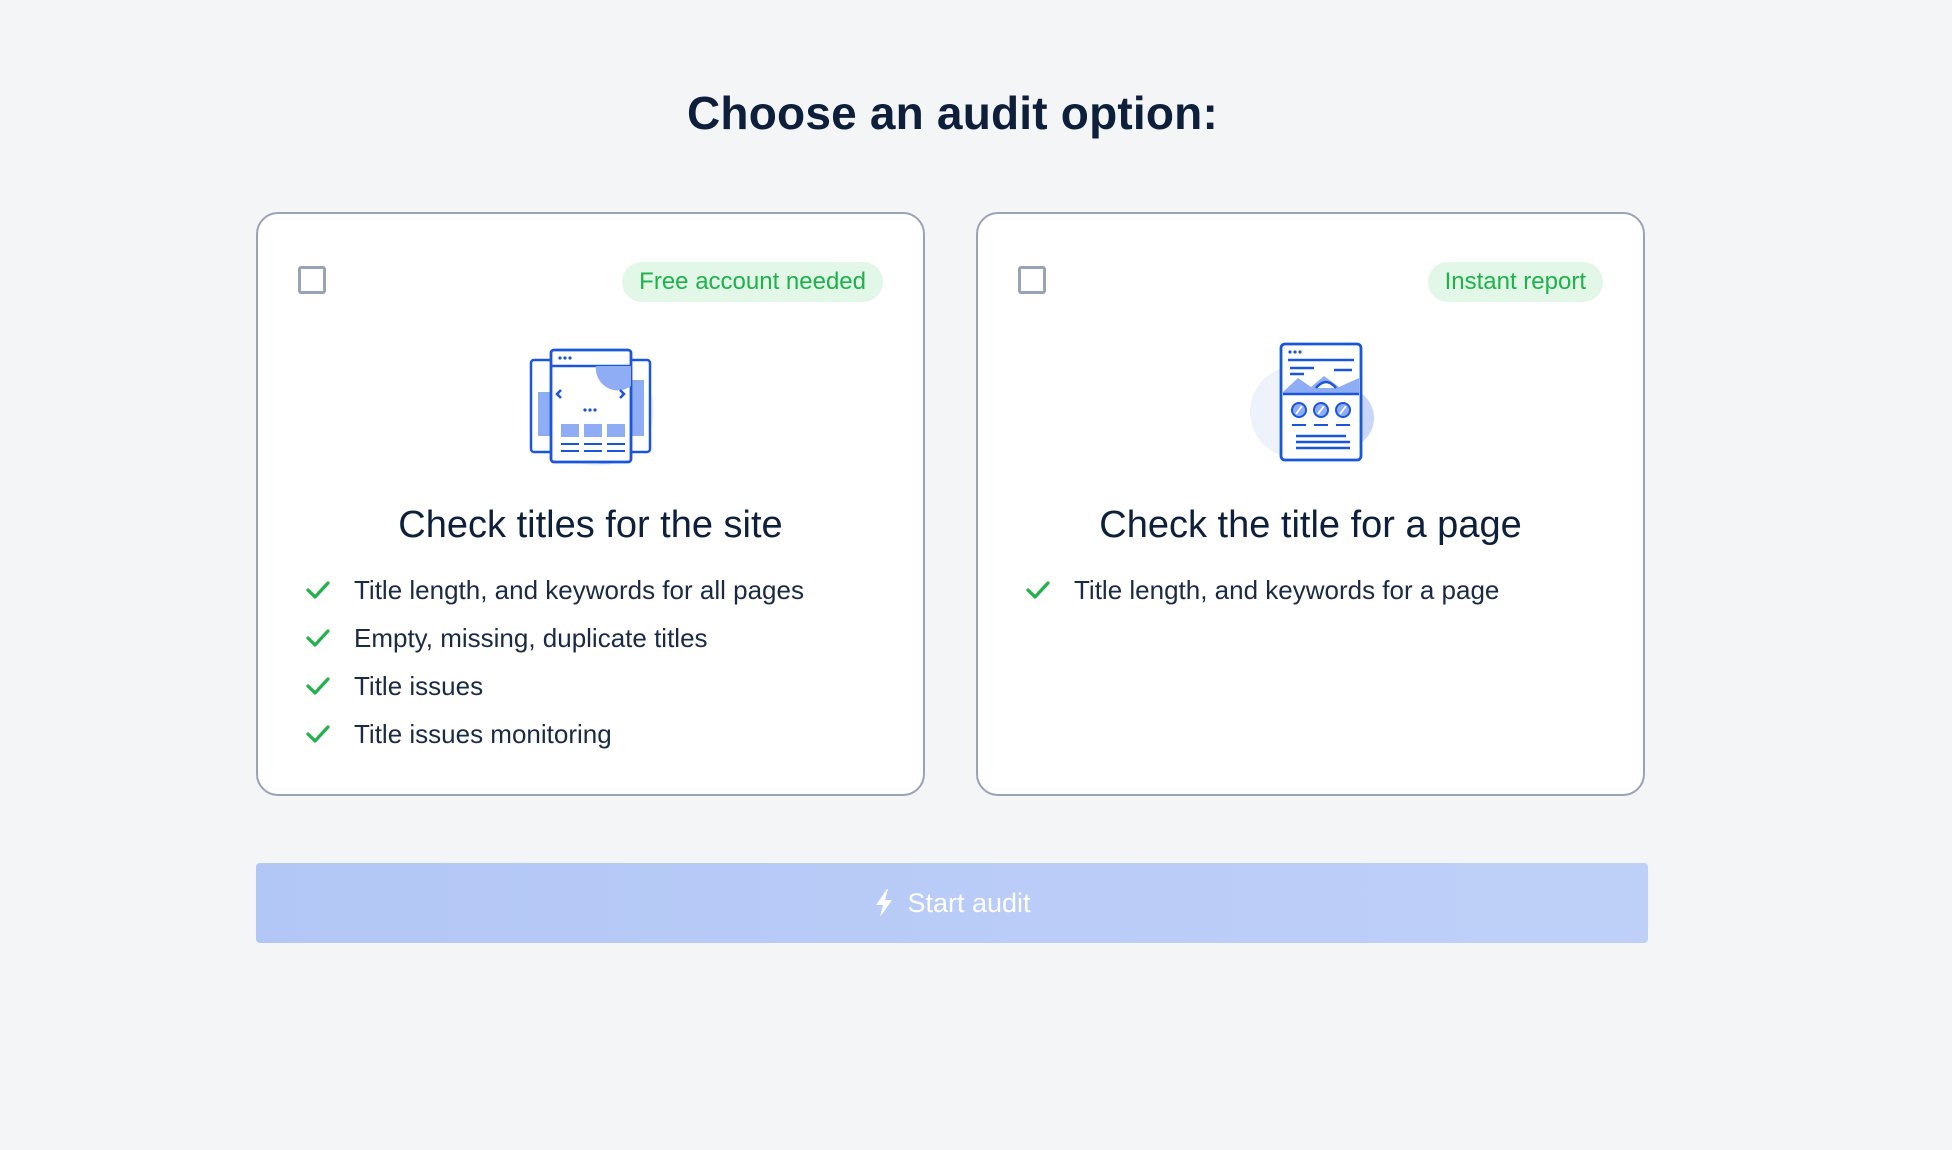 This screenshot has width=1952, height=1150. What do you see at coordinates (419, 685) in the screenshot?
I see `feature-label: Title issues` at bounding box center [419, 685].